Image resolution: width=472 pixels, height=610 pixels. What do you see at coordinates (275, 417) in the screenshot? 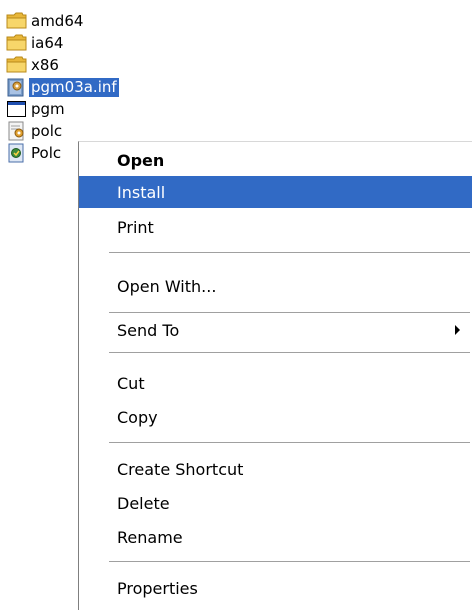
I see `menu-item-copy: Copy` at bounding box center [275, 417].